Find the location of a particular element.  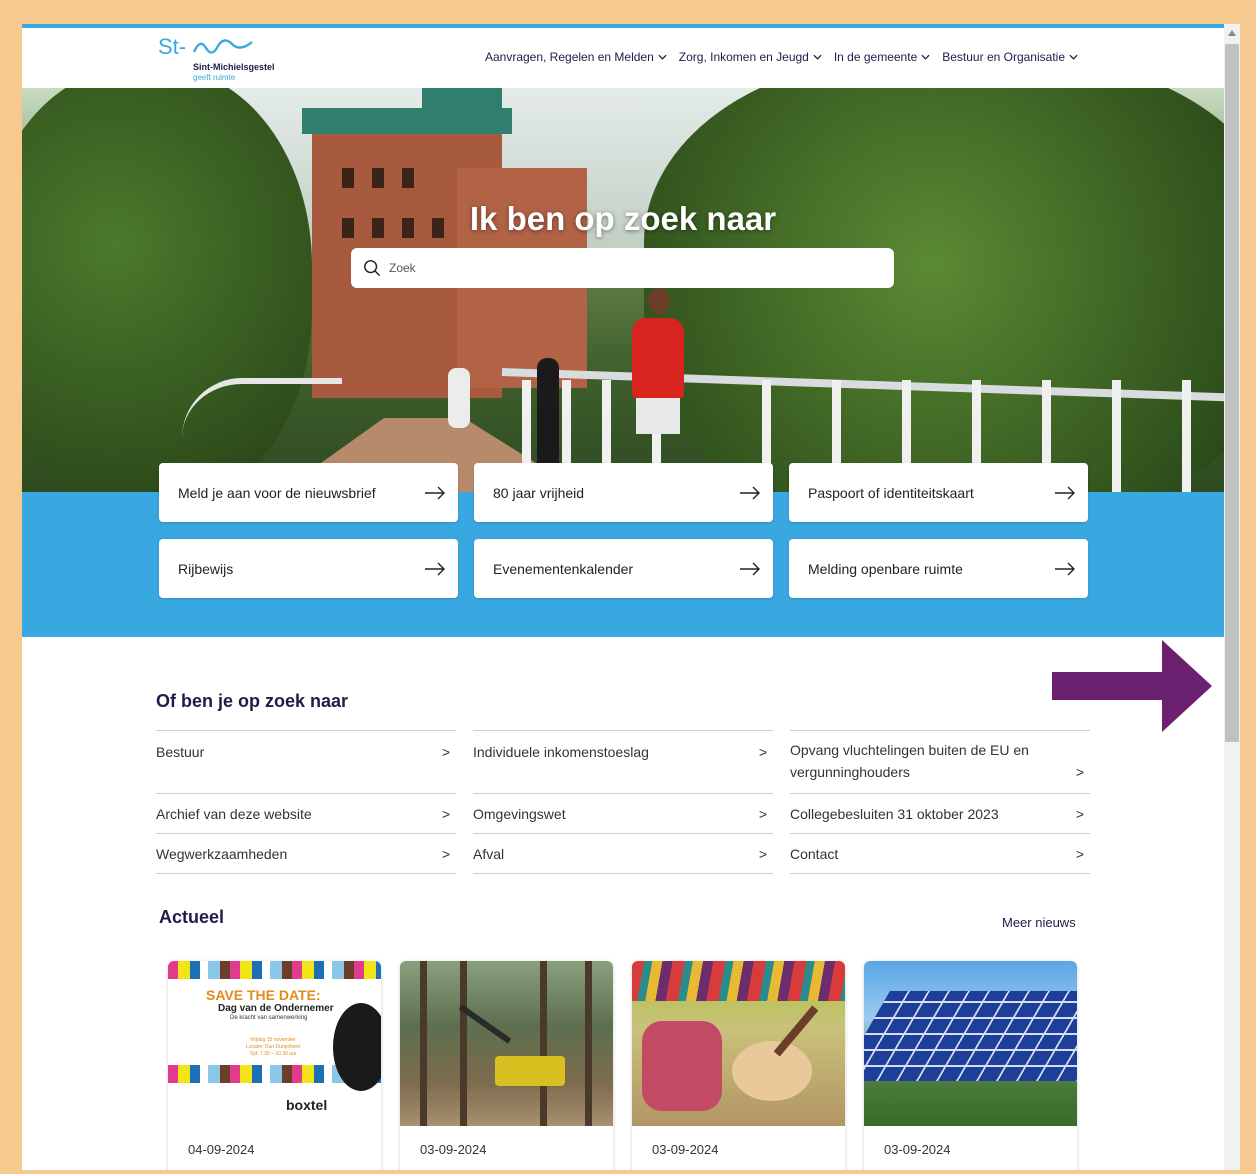

hero-person-red-shirt is located at coordinates (658, 376).